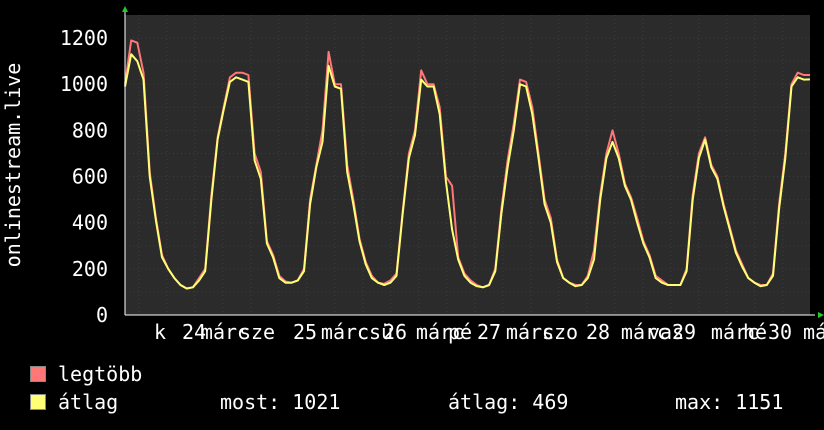 This screenshot has width=824, height=430. I want to click on legend-avg: átlag, so click(74, 402).